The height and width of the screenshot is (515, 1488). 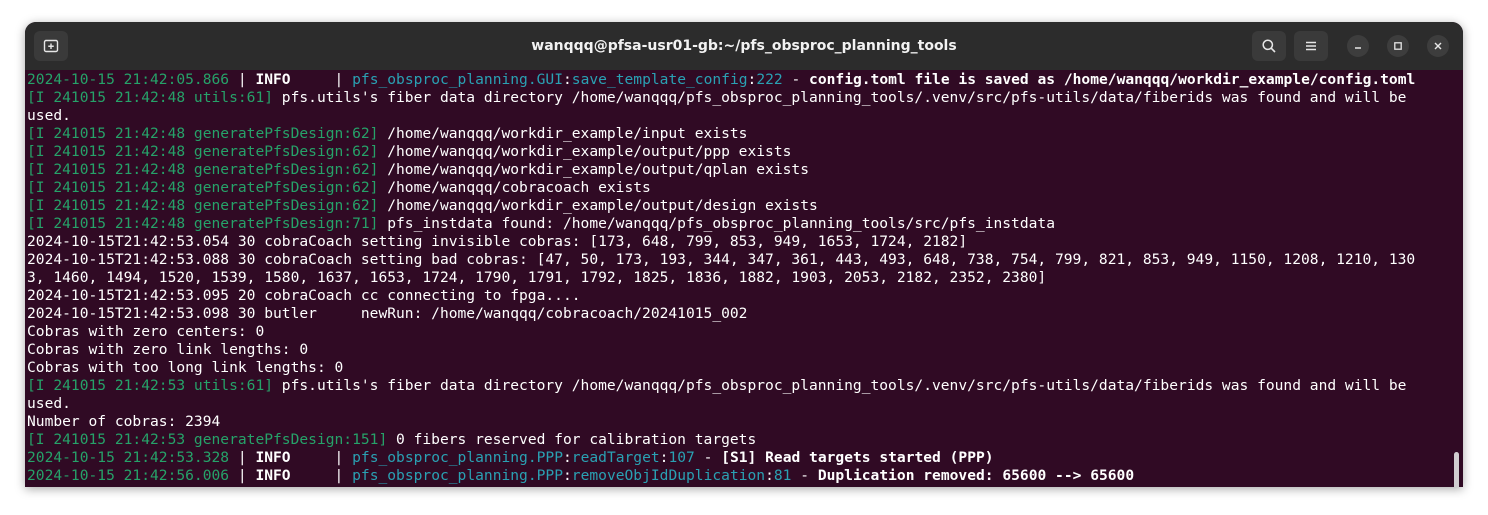 I want to click on new-tab-button, so click(x=51, y=46).